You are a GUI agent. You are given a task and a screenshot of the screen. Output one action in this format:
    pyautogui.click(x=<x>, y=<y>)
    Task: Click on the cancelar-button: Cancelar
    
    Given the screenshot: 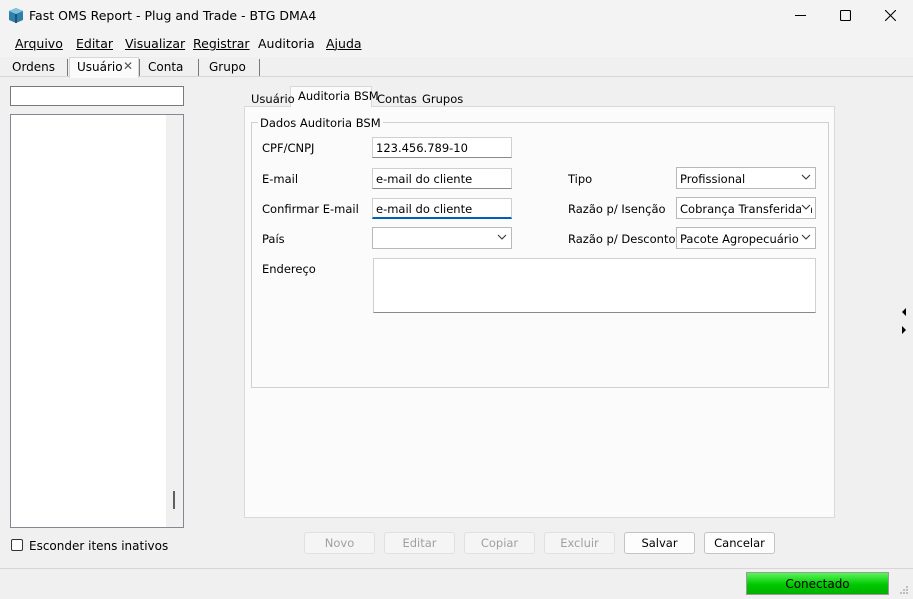 What is the action you would take?
    pyautogui.click(x=739, y=543)
    